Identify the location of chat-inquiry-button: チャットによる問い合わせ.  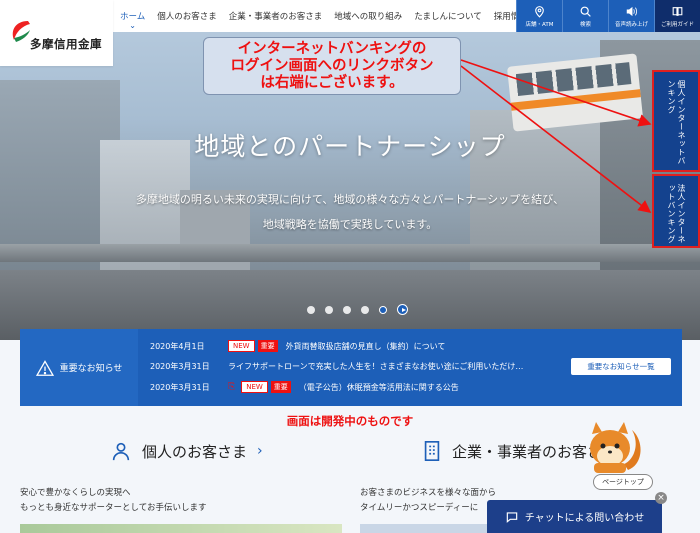
(574, 516).